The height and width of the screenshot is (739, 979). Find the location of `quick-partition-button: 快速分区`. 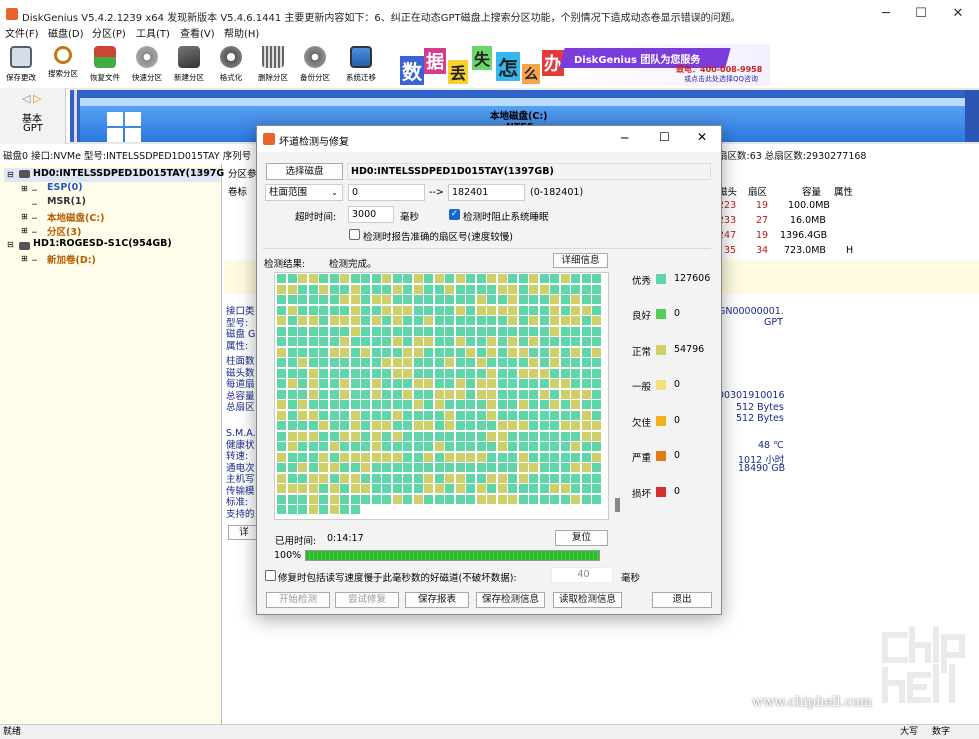

quick-partition-button: 快速分区 is located at coordinates (147, 65).